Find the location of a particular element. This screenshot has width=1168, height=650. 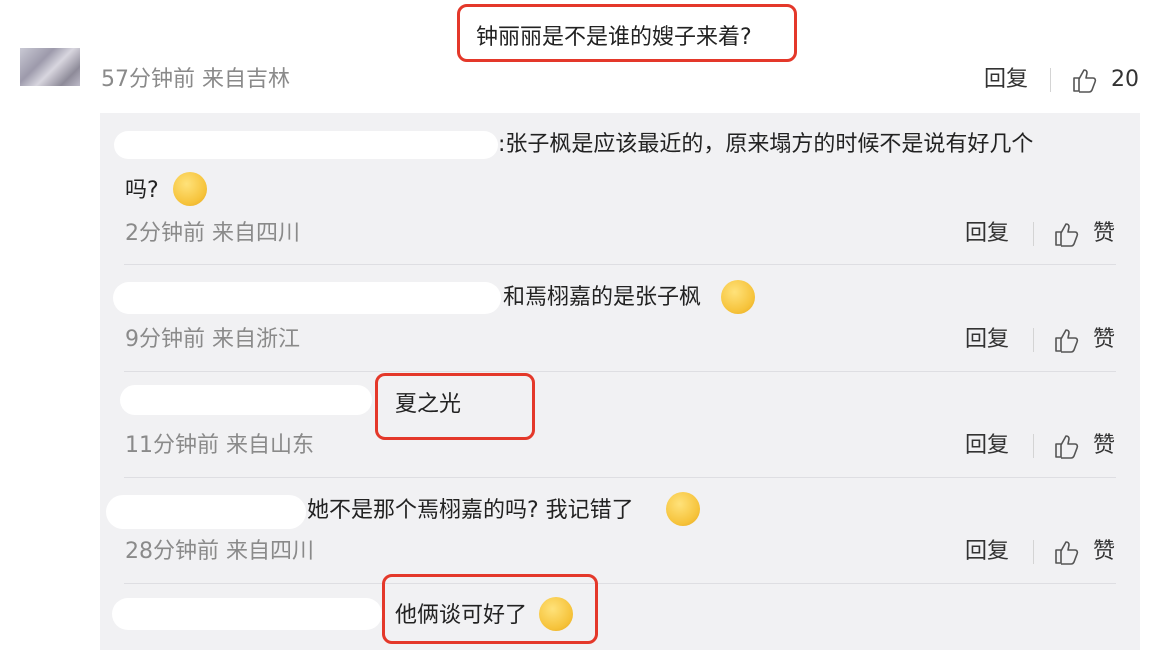

reply-text: 和焉栩嘉的是张子枫 is located at coordinates (602, 297).